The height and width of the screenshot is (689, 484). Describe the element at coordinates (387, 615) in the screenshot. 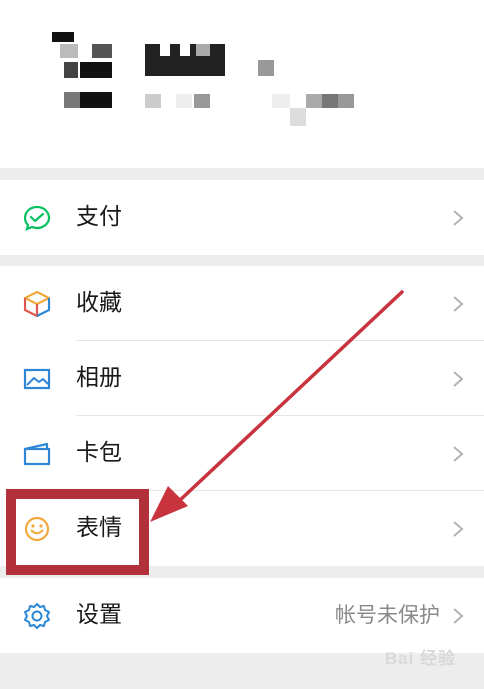

I see `account-protection-status: 帐号未保护` at that location.